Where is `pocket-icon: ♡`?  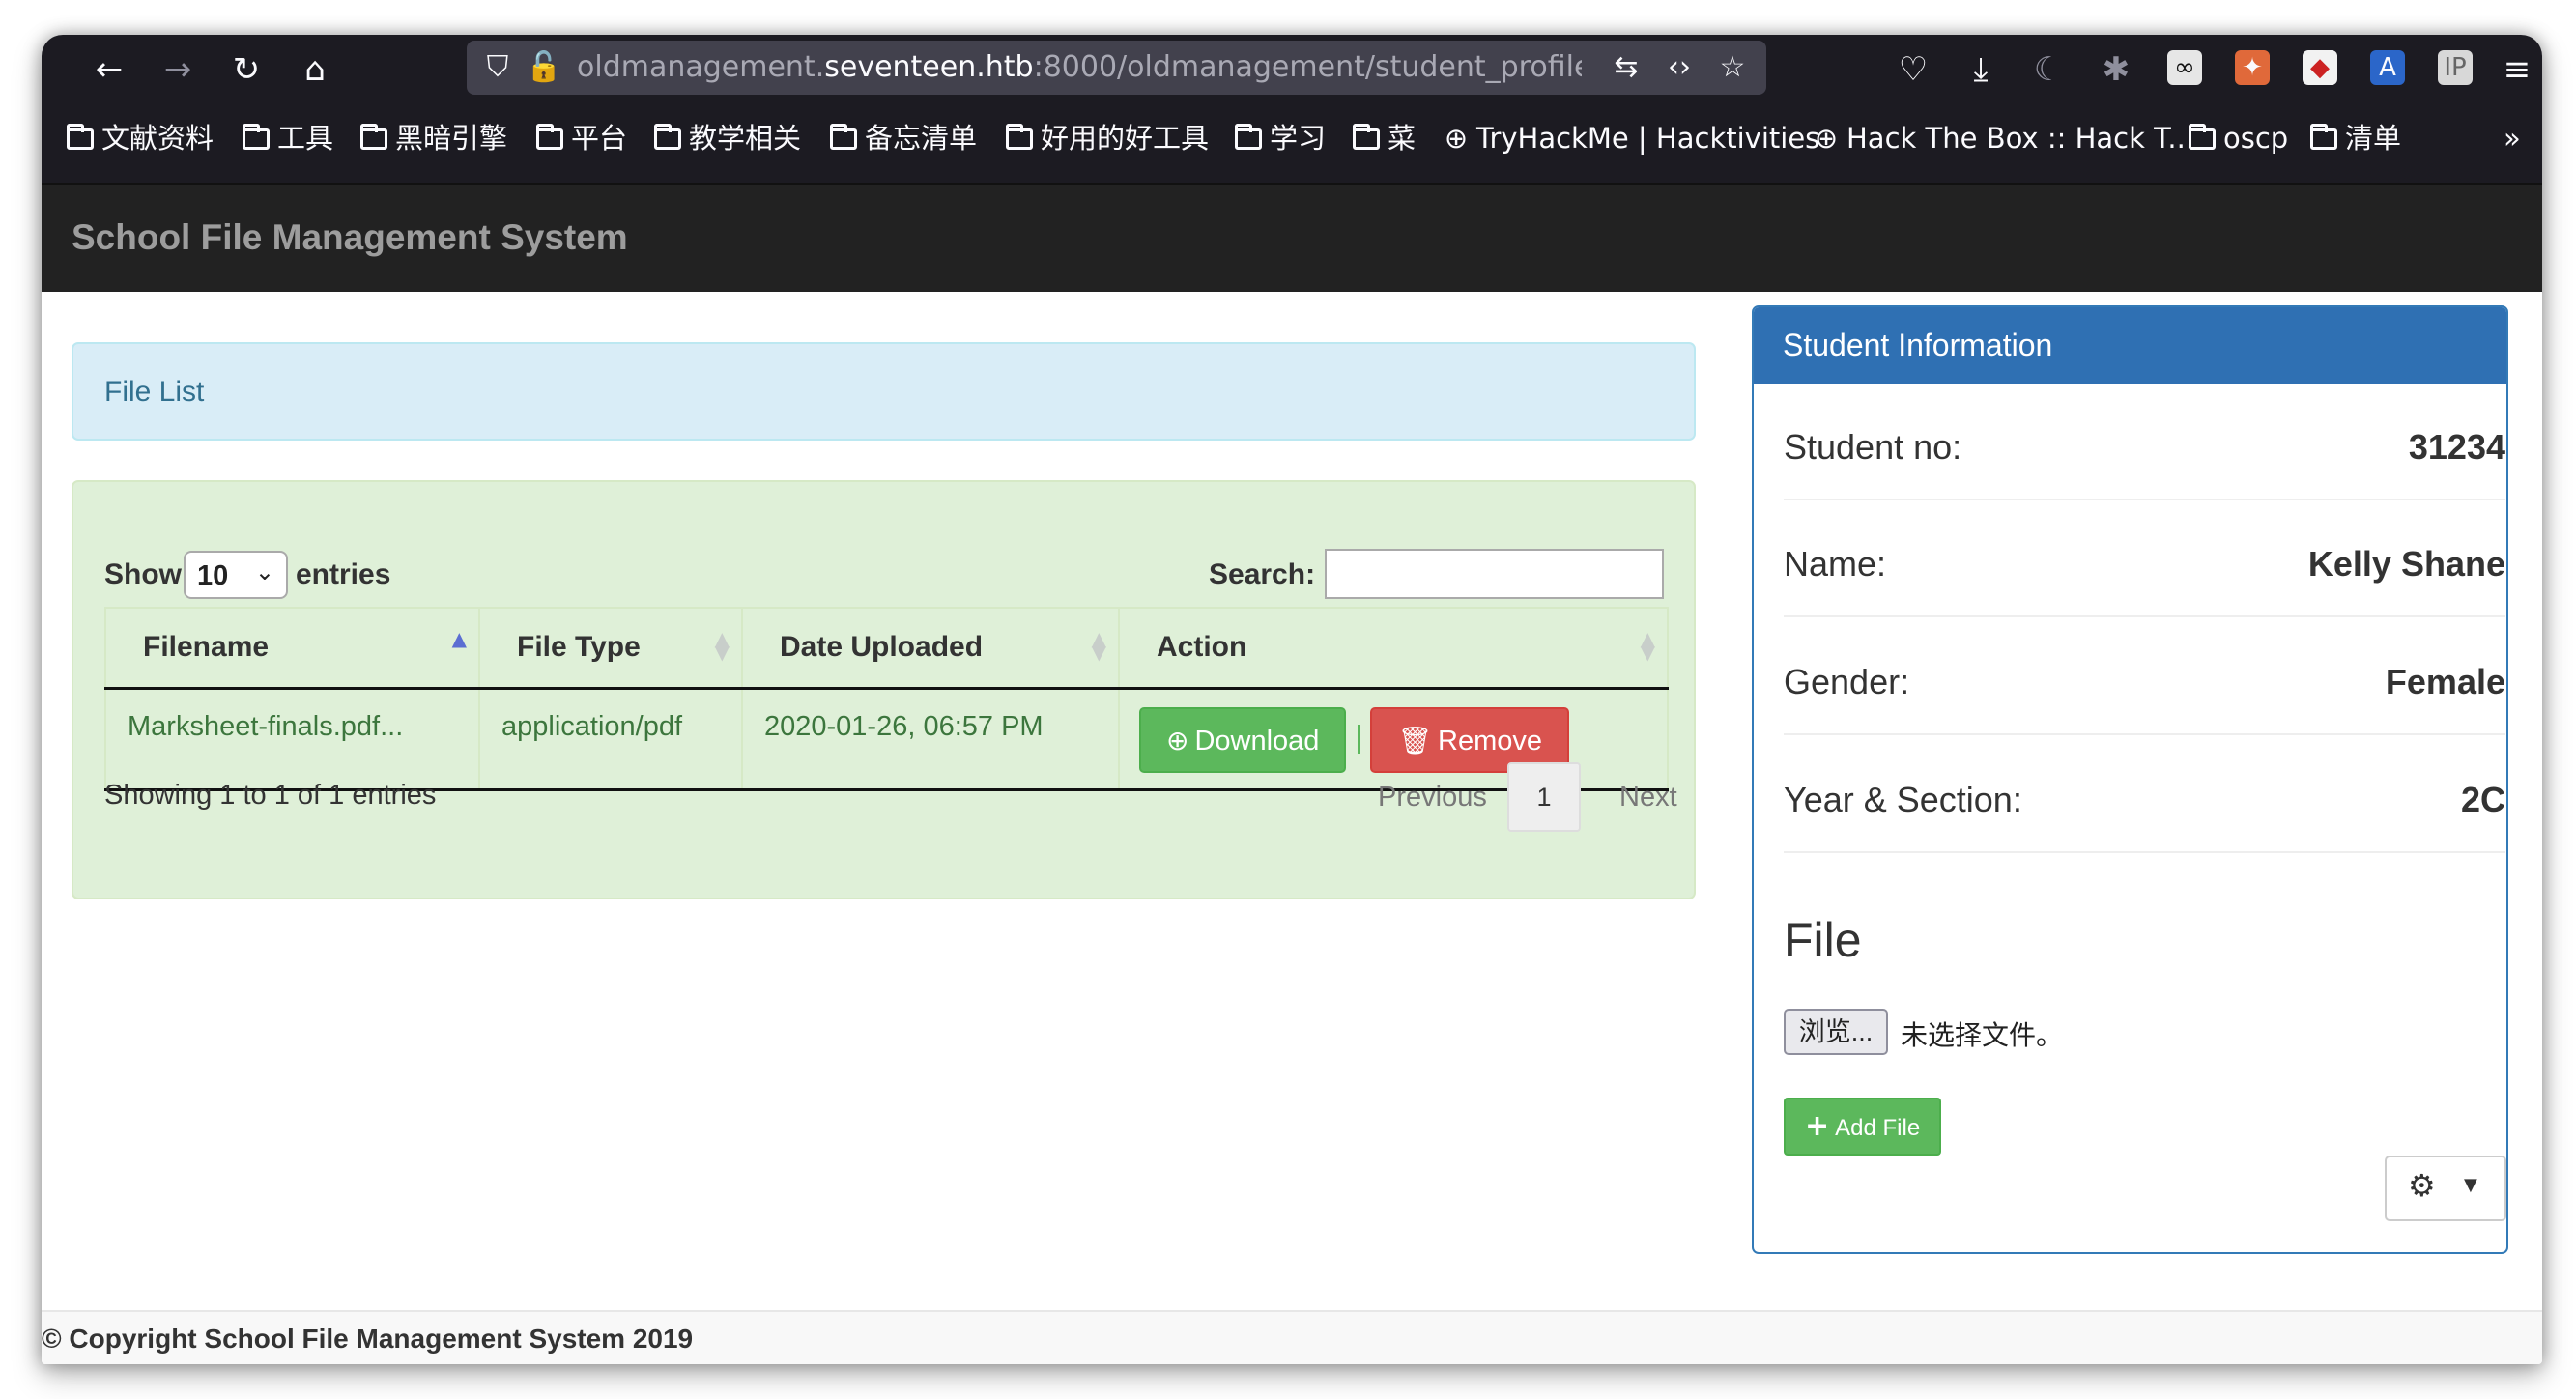
pocket-icon: ♡ is located at coordinates (1913, 69).